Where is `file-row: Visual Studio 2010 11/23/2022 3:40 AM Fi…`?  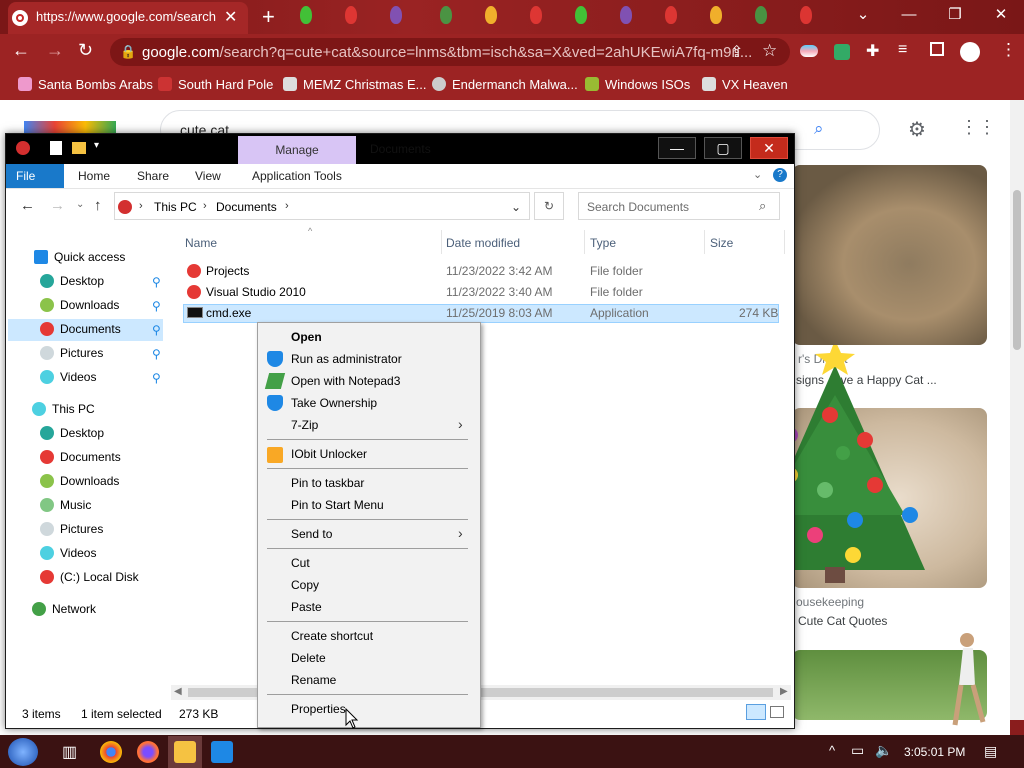
file-row: Visual Studio 2010 11/23/2022 3:40 AM Fi… is located at coordinates (481, 293).